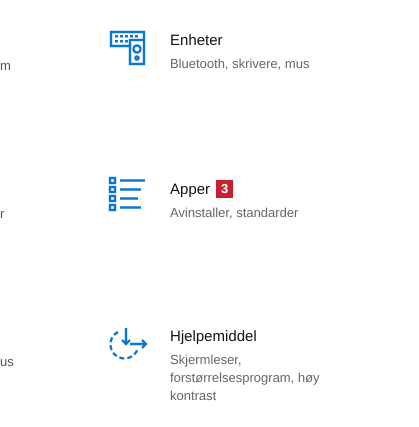 The width and height of the screenshot is (419, 427). I want to click on setting-description: Skjermleser, forstørrelsesprogram, høy kontrast, so click(245, 378).